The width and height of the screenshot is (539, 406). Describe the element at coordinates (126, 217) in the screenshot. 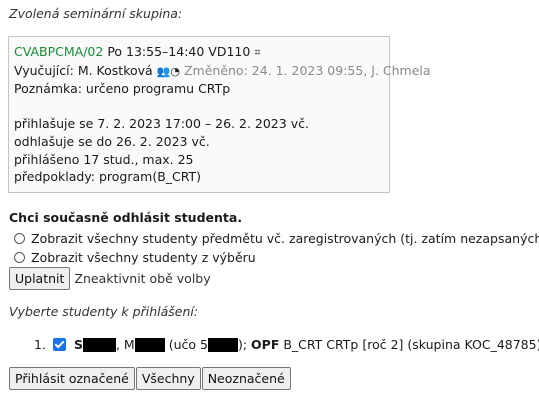

I see `unenroll-title: Chci současně odhlásit studenta.` at that location.